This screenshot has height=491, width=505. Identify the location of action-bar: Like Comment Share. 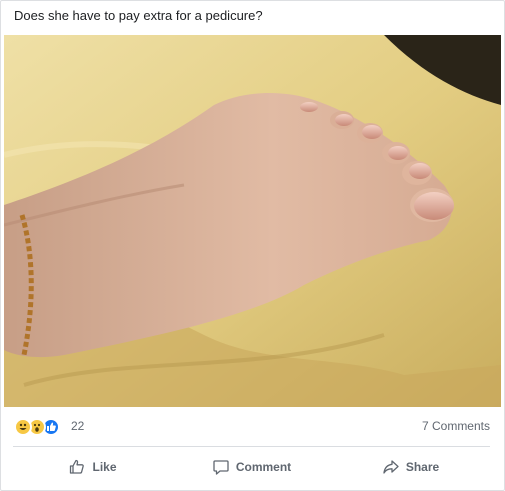
(251, 467).